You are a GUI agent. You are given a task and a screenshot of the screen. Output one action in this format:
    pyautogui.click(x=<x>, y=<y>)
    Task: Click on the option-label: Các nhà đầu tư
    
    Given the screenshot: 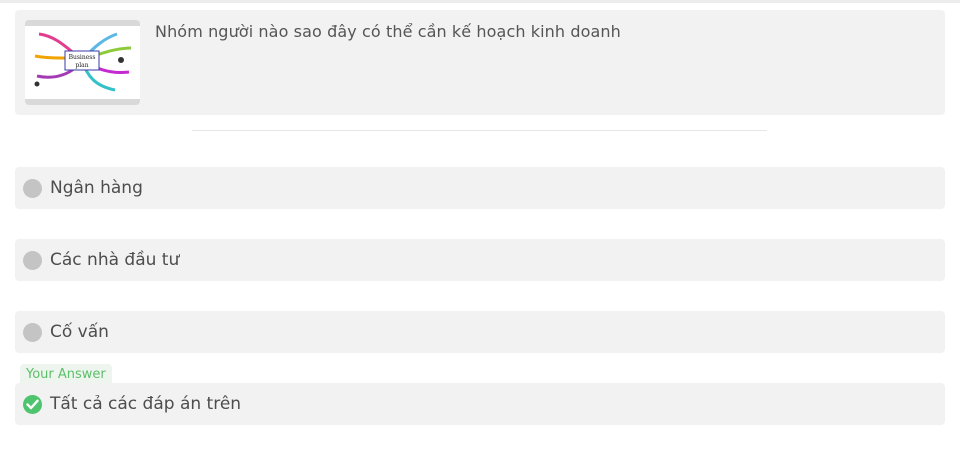 What is the action you would take?
    pyautogui.click(x=115, y=260)
    